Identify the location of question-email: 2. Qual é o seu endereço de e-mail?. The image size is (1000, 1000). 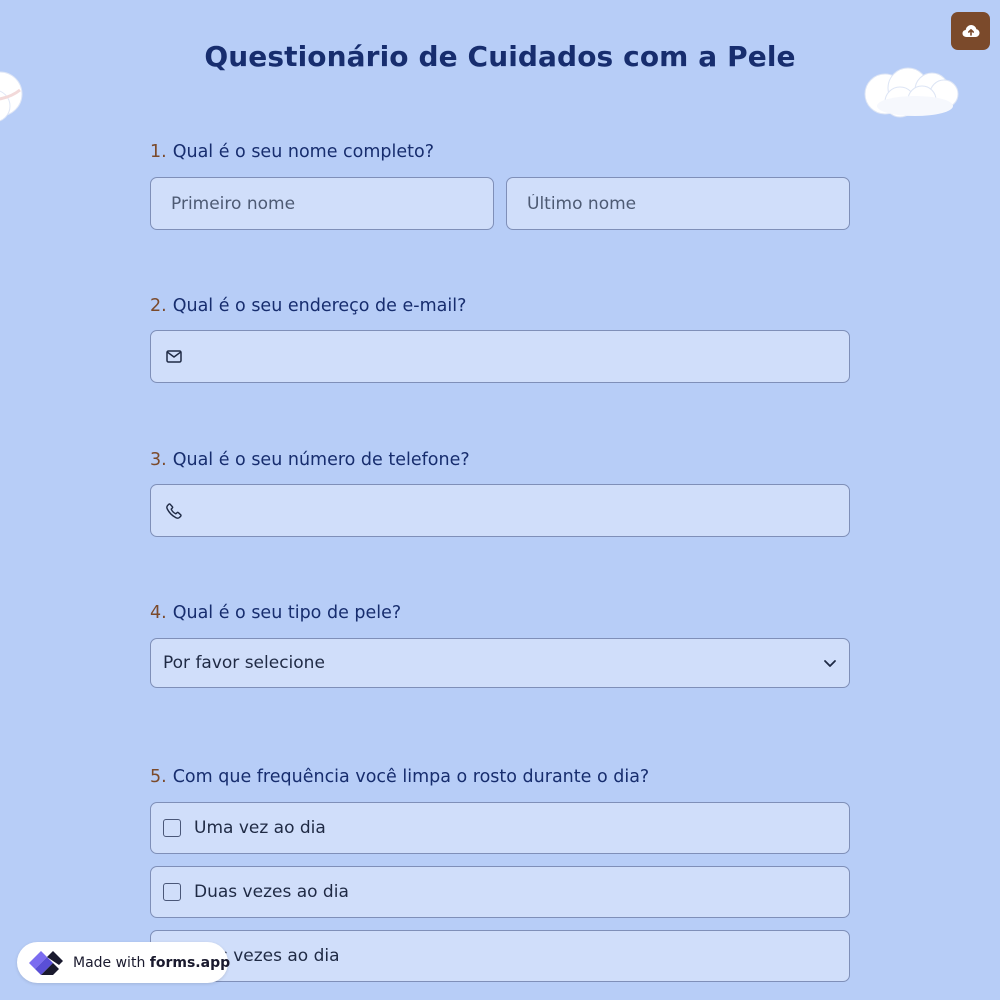
(500, 338).